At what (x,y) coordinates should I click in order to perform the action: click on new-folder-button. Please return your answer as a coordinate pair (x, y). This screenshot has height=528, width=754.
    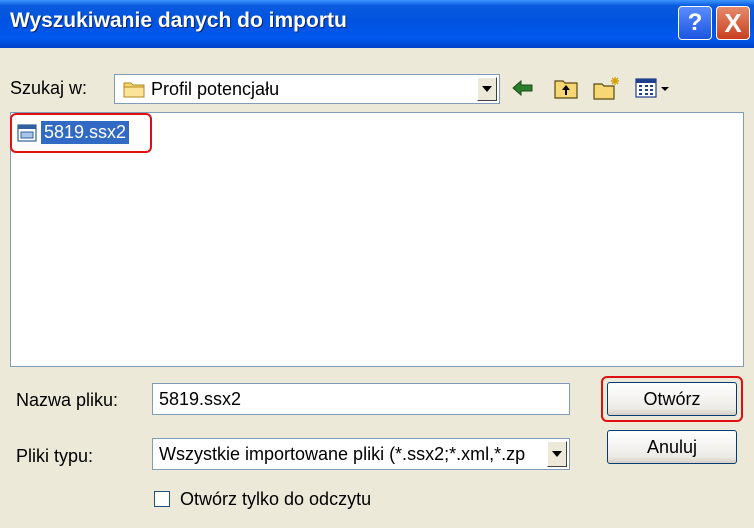
    Looking at the image, I should click on (607, 88).